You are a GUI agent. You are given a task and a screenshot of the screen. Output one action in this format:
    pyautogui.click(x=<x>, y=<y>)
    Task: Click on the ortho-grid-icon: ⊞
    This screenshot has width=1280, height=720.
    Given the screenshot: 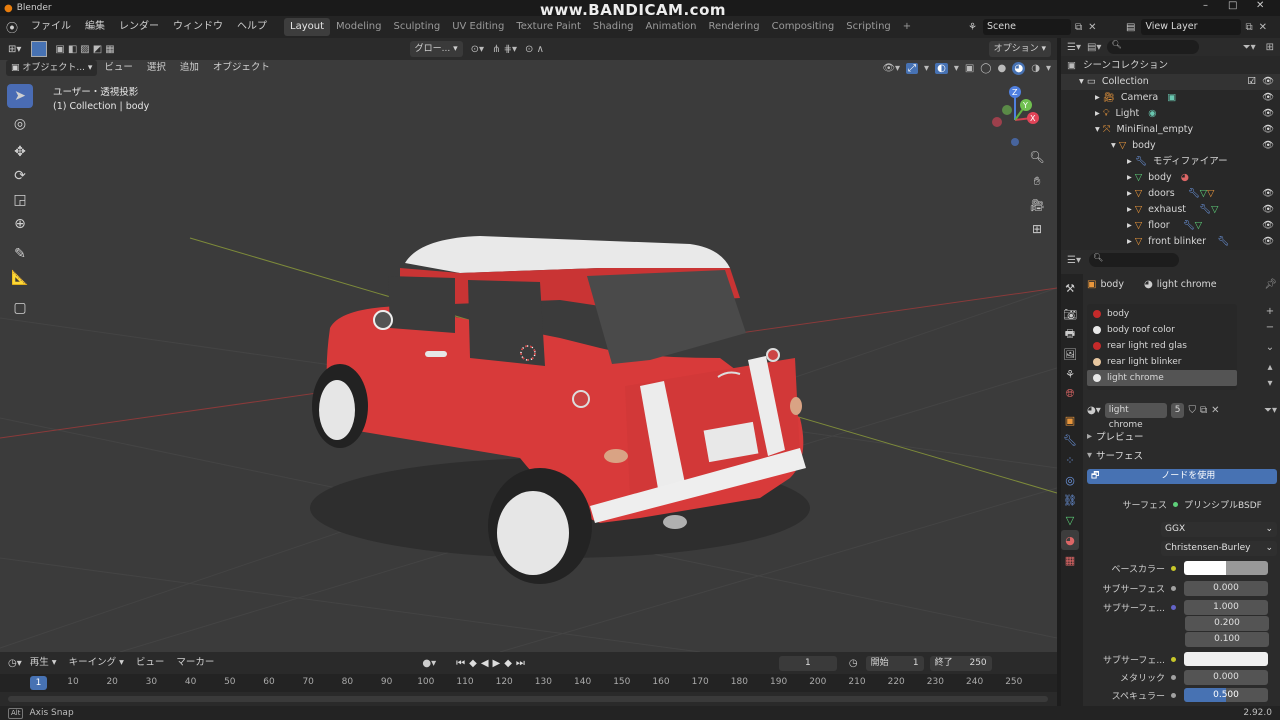 What is the action you would take?
    pyautogui.click(x=1037, y=234)
    